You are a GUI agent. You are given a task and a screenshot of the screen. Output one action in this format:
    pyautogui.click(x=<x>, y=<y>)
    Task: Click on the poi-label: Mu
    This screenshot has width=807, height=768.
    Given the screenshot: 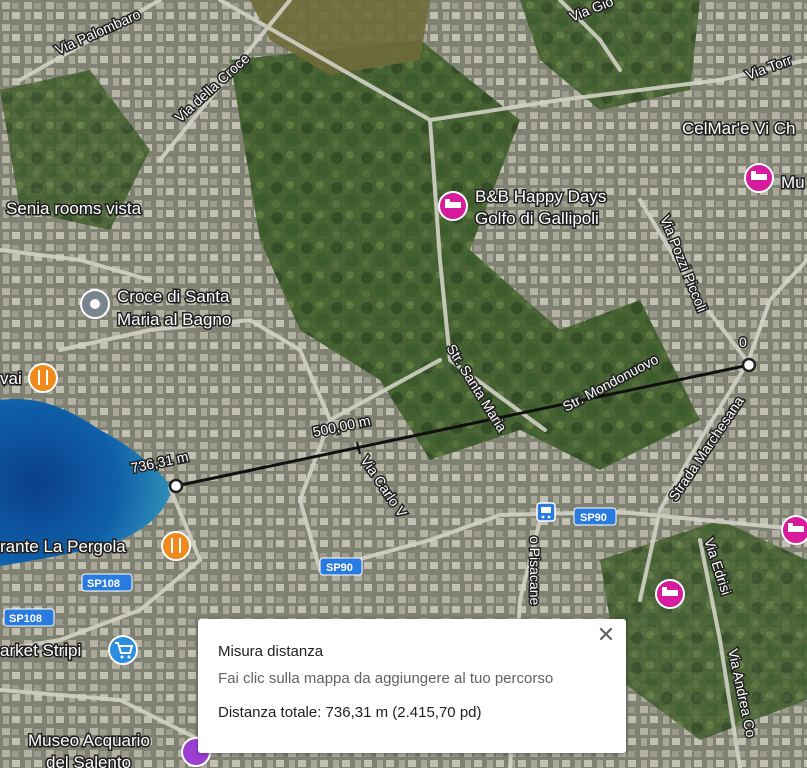 What is the action you would take?
    pyautogui.click(x=793, y=182)
    